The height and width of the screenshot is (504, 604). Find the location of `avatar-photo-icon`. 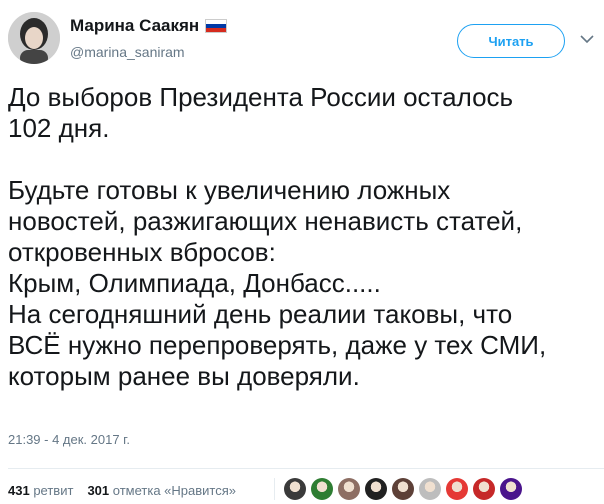

avatar-photo-icon is located at coordinates (34, 38).